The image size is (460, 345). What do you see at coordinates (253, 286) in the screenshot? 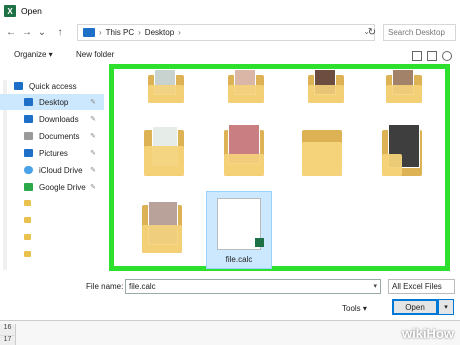
I see `file-name-input: file.calc ▾` at bounding box center [253, 286].